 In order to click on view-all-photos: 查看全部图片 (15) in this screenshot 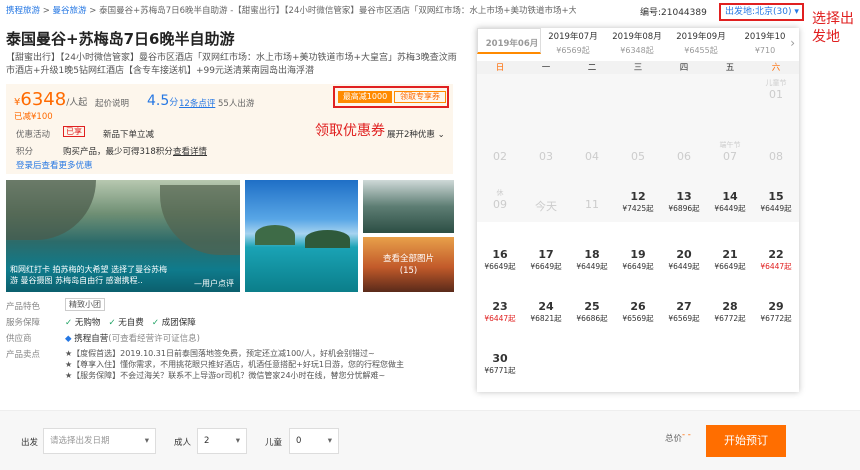, I will do `click(408, 264)`.